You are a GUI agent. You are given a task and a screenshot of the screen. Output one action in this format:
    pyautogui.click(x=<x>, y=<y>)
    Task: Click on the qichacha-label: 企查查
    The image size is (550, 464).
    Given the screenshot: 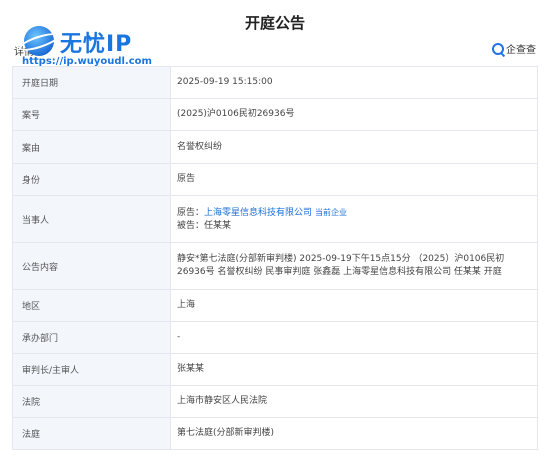 What is the action you would take?
    pyautogui.click(x=521, y=50)
    